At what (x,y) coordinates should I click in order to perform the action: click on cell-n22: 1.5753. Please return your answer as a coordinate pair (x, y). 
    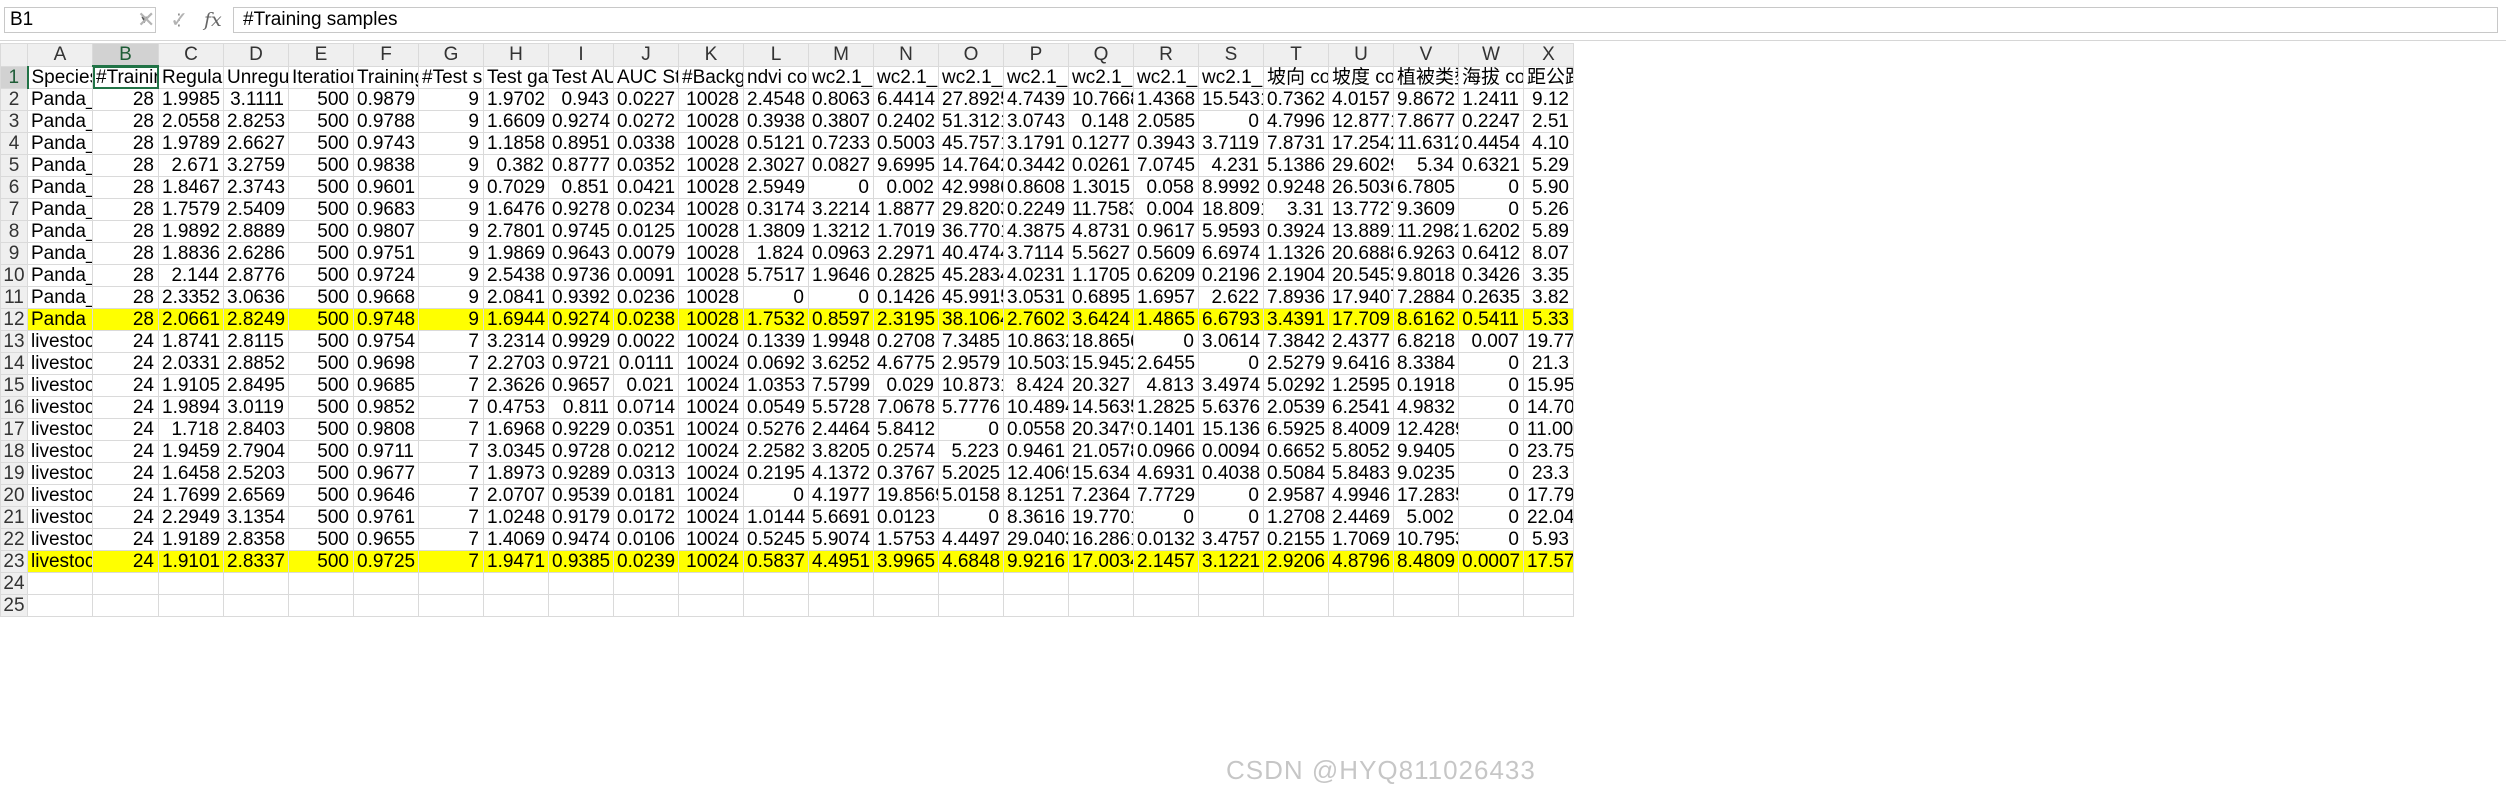
    Looking at the image, I should click on (906, 539).